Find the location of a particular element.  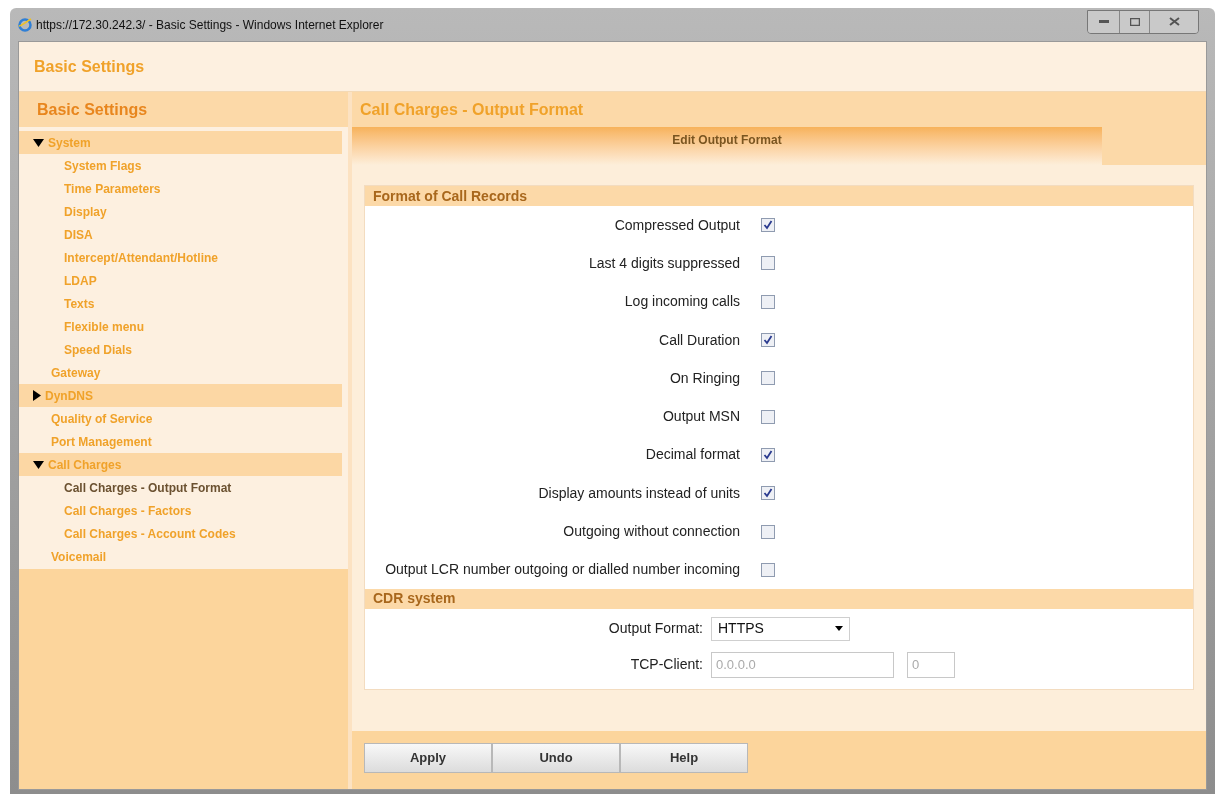

minimize-button is located at coordinates (1104, 21).